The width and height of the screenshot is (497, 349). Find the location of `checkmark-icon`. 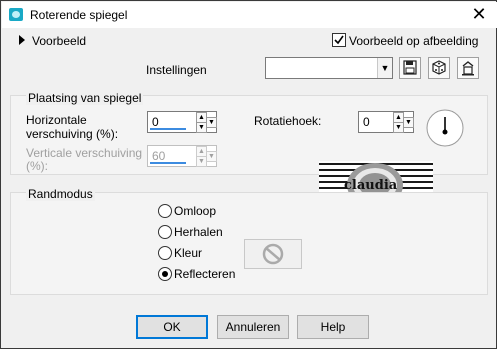

checkmark-icon is located at coordinates (339, 40).